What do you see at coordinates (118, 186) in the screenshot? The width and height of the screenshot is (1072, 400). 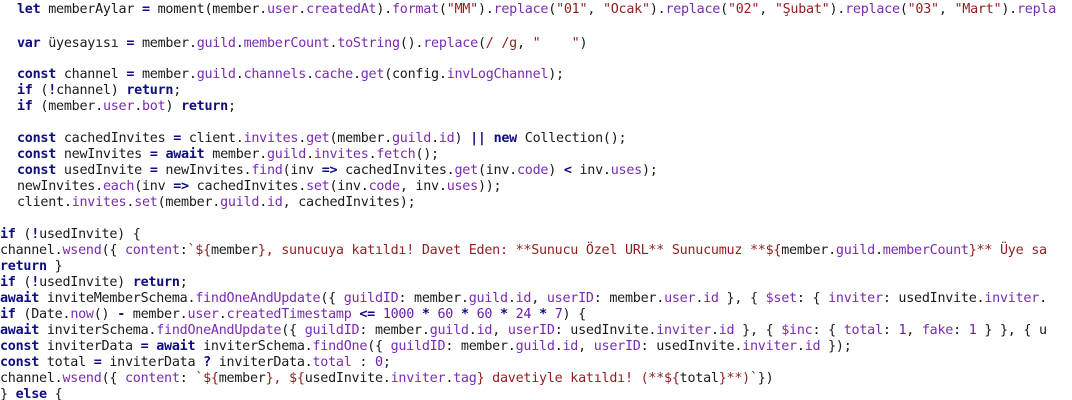 I see `code-token: each` at bounding box center [118, 186].